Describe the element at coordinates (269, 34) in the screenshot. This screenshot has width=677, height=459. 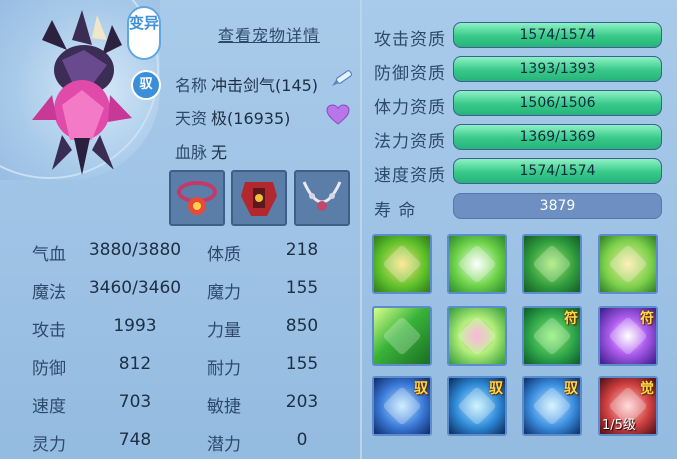
I see `view-pet-details-link: 查看宠物详情` at that location.